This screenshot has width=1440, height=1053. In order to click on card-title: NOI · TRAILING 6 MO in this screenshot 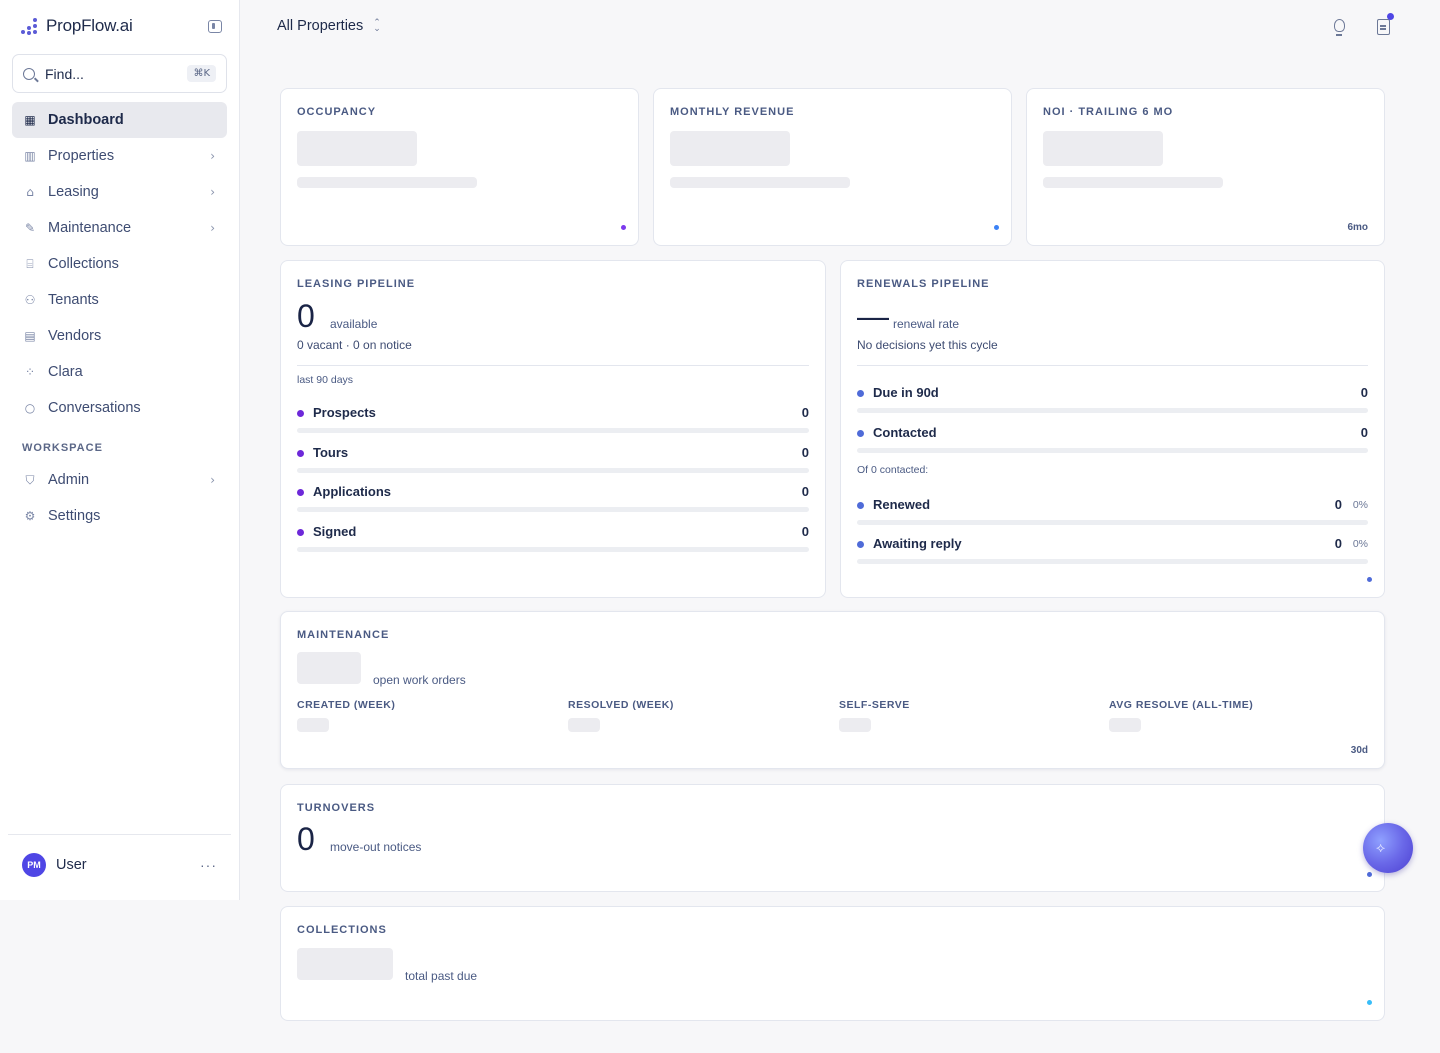, I will do `click(1108, 112)`.